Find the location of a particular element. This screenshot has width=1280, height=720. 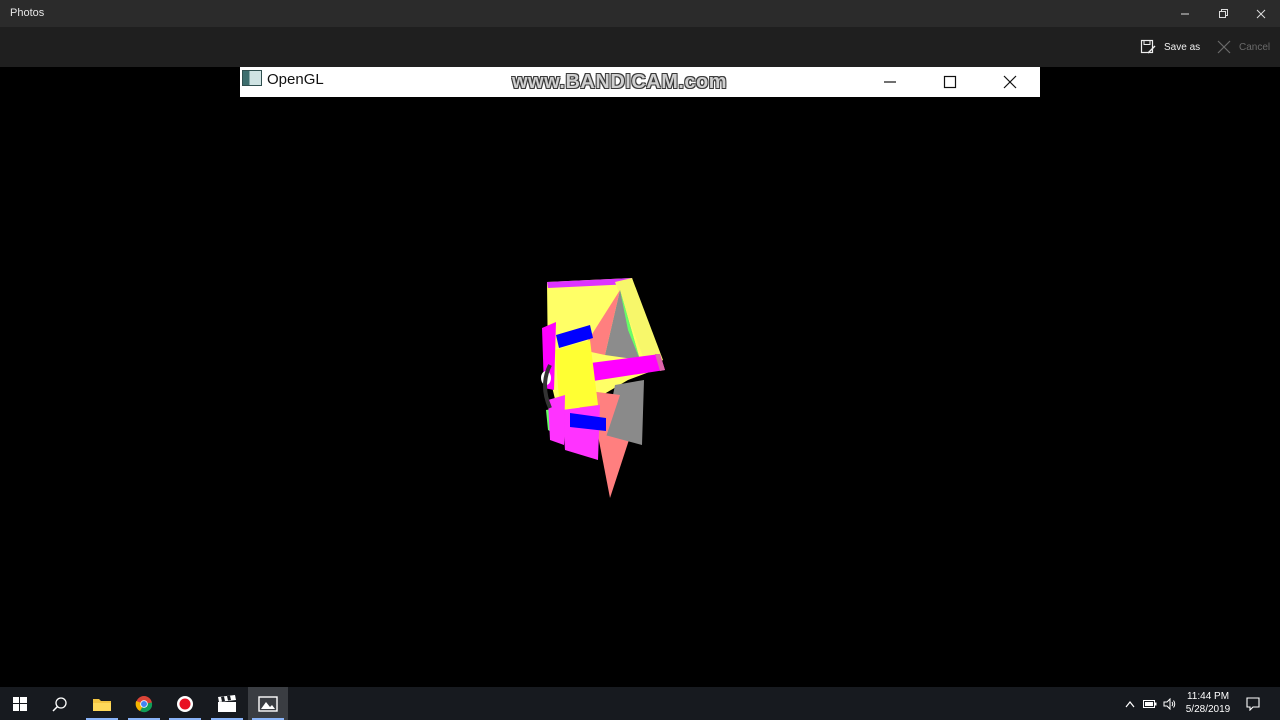

opengl-app-icon is located at coordinates (252, 78).